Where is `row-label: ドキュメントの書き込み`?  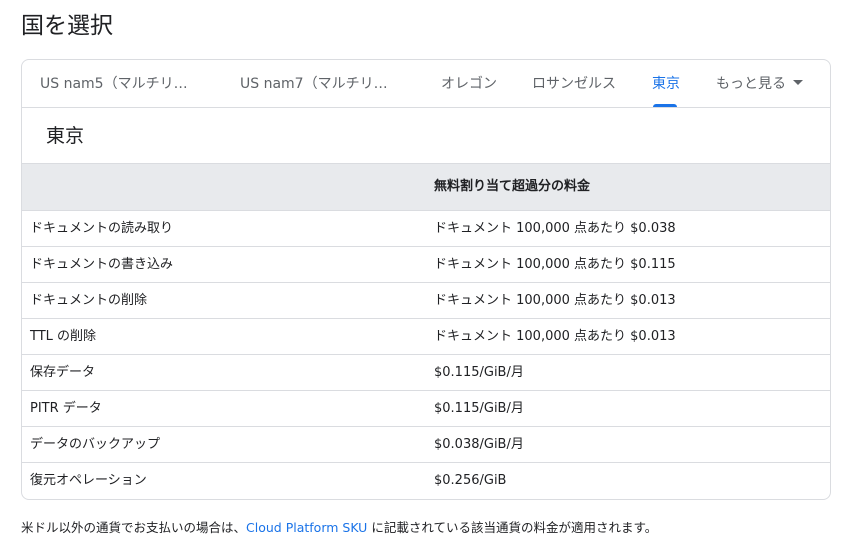 row-label: ドキュメントの書き込み is located at coordinates (102, 264).